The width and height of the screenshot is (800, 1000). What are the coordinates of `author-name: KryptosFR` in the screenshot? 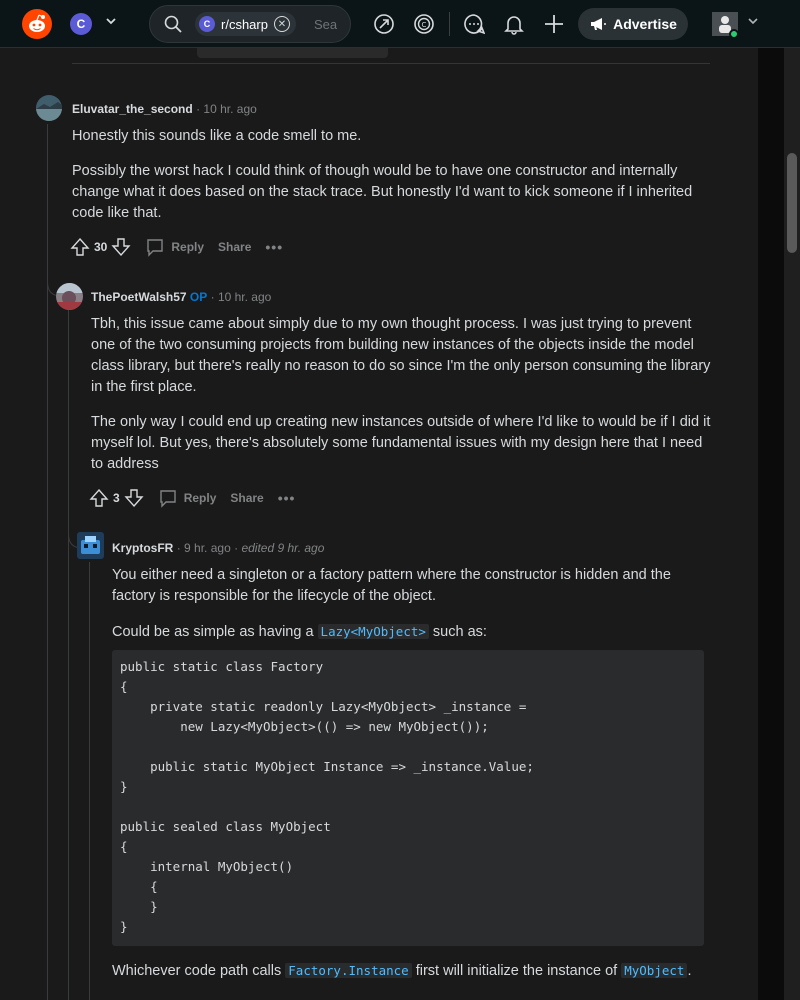 It's located at (142, 548).